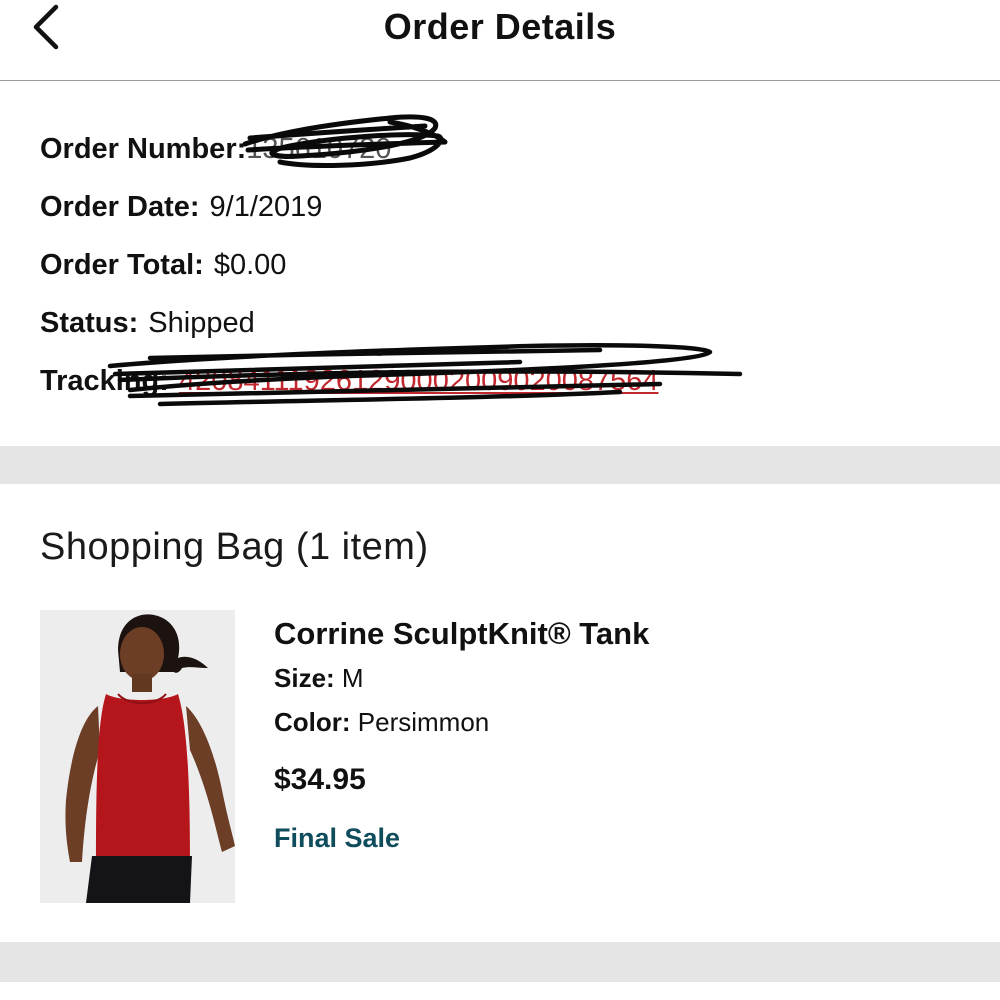  I want to click on color-value: Persimmon, so click(423, 722).